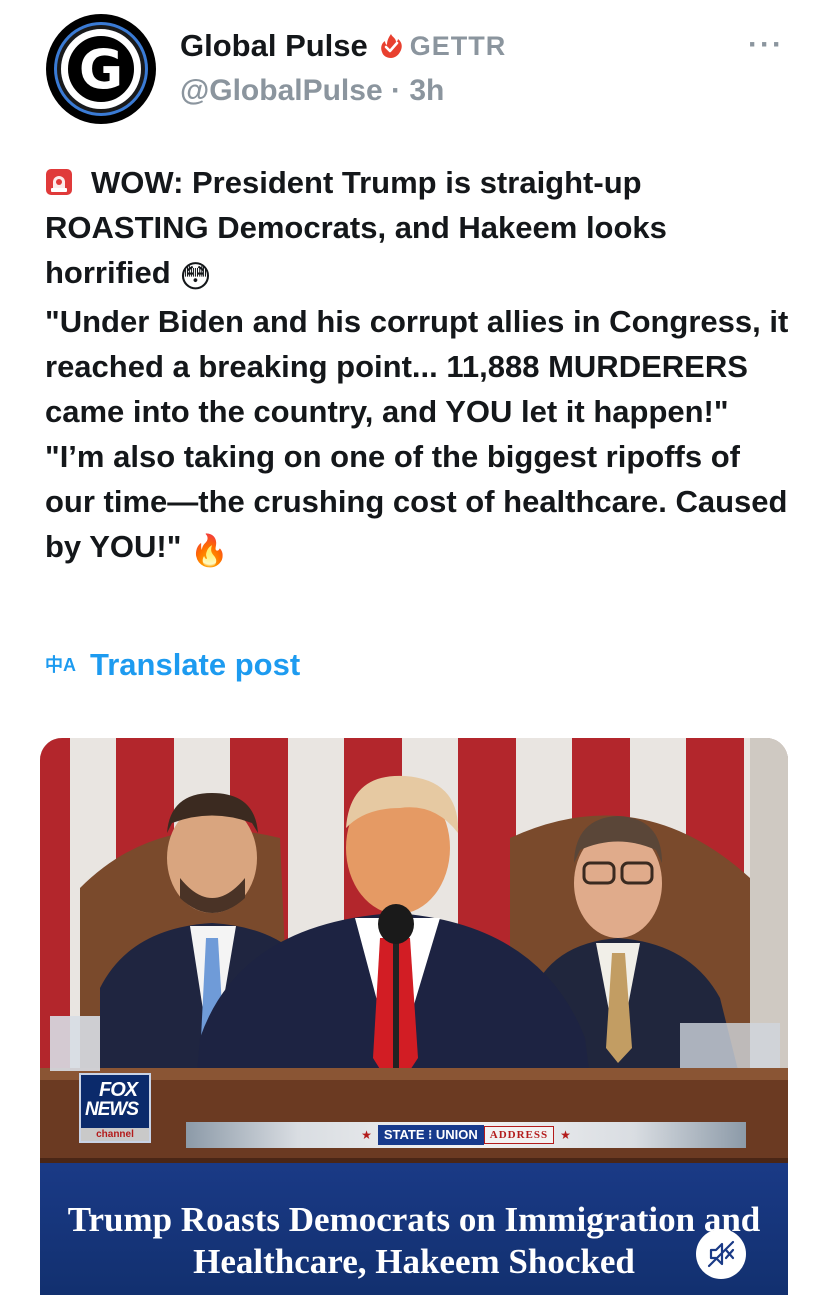 The width and height of the screenshot is (828, 1295). I want to click on fox-logo-line2: NEWS, so click(112, 1109).